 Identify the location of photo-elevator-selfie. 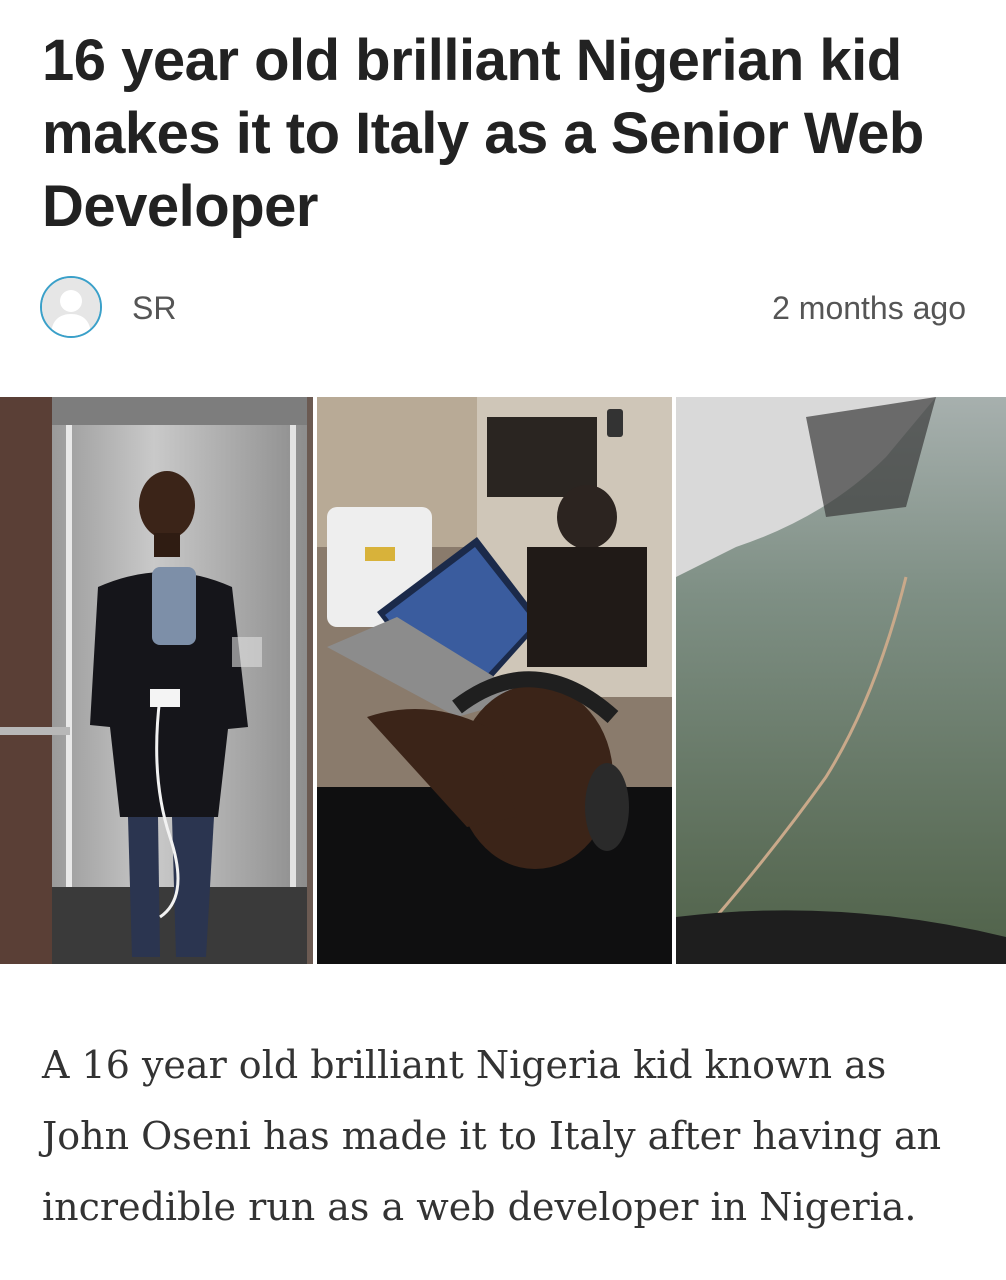
(156, 680).